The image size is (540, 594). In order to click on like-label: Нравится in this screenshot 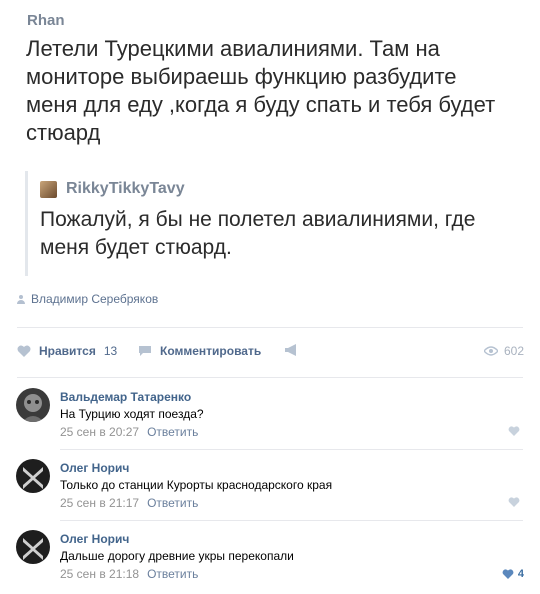, I will do `click(67, 351)`.